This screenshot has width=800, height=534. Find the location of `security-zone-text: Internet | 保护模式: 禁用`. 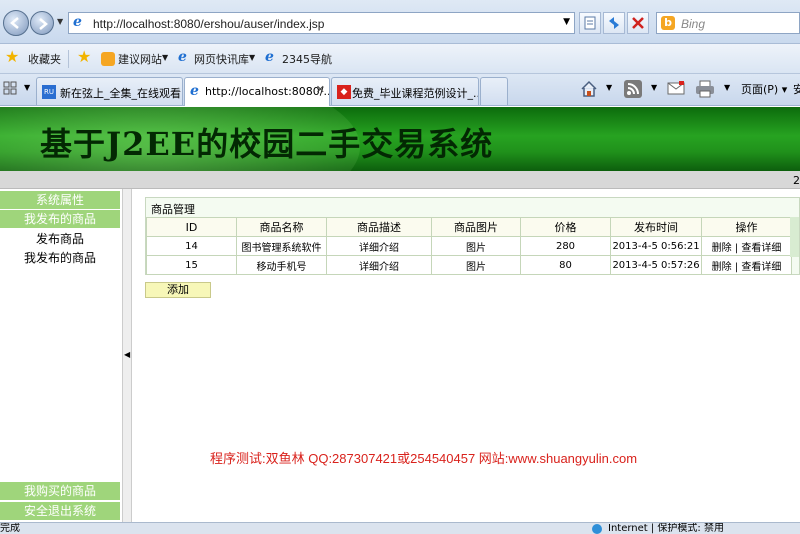

security-zone-text: Internet | 保护模式: 禁用 is located at coordinates (666, 528).